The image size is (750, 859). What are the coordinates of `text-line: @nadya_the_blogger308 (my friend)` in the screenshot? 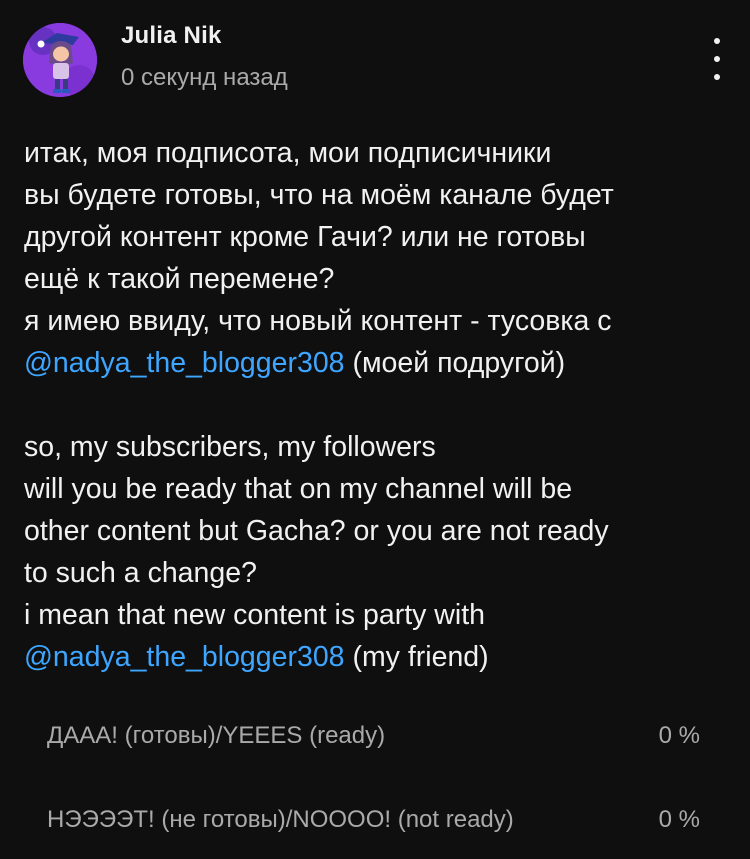 It's located at (379, 657).